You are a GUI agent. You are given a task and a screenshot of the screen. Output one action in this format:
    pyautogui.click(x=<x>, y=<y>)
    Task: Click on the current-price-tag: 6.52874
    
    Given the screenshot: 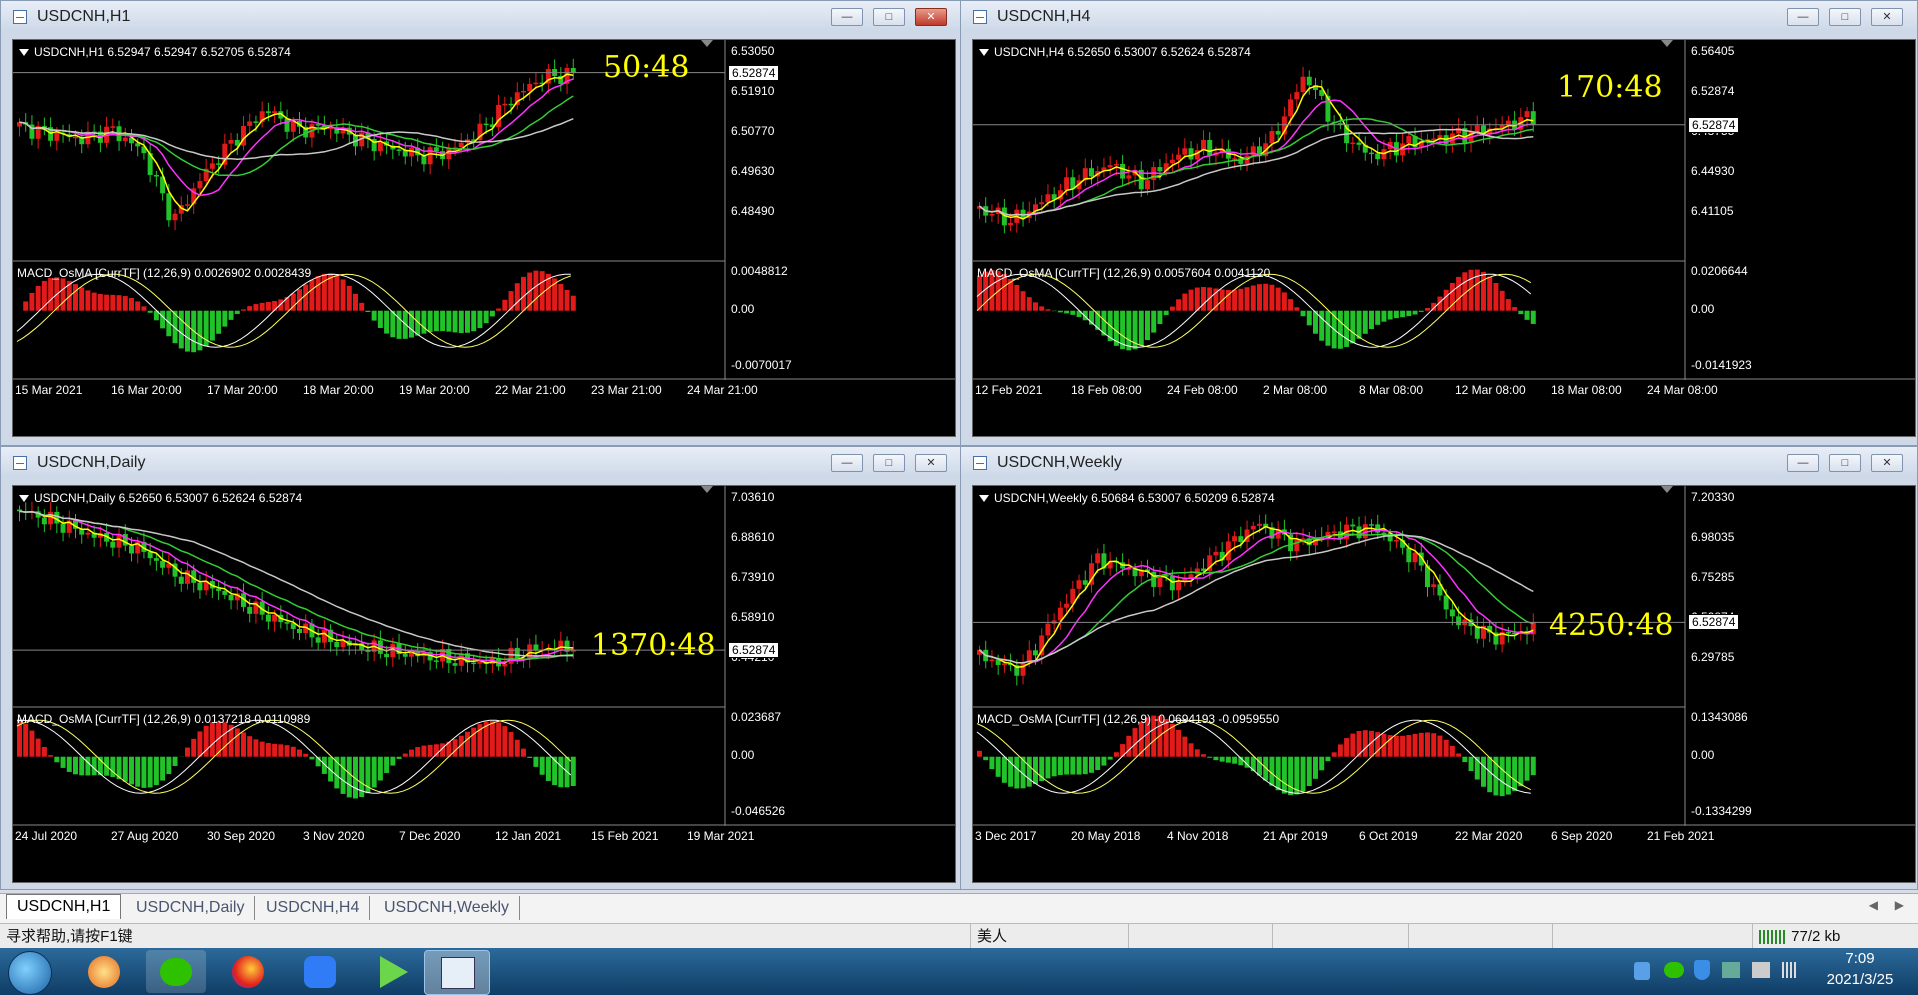 What is the action you would take?
    pyautogui.click(x=1714, y=124)
    